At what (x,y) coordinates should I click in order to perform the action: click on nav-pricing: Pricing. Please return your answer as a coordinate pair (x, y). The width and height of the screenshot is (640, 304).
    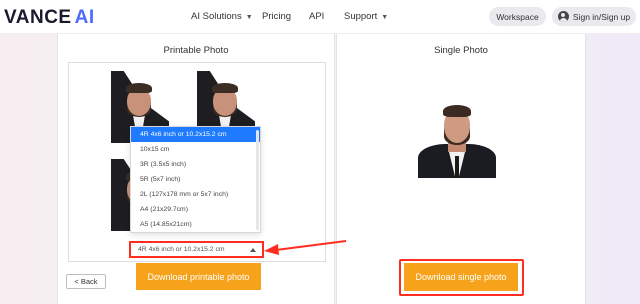
    Looking at the image, I should click on (276, 16).